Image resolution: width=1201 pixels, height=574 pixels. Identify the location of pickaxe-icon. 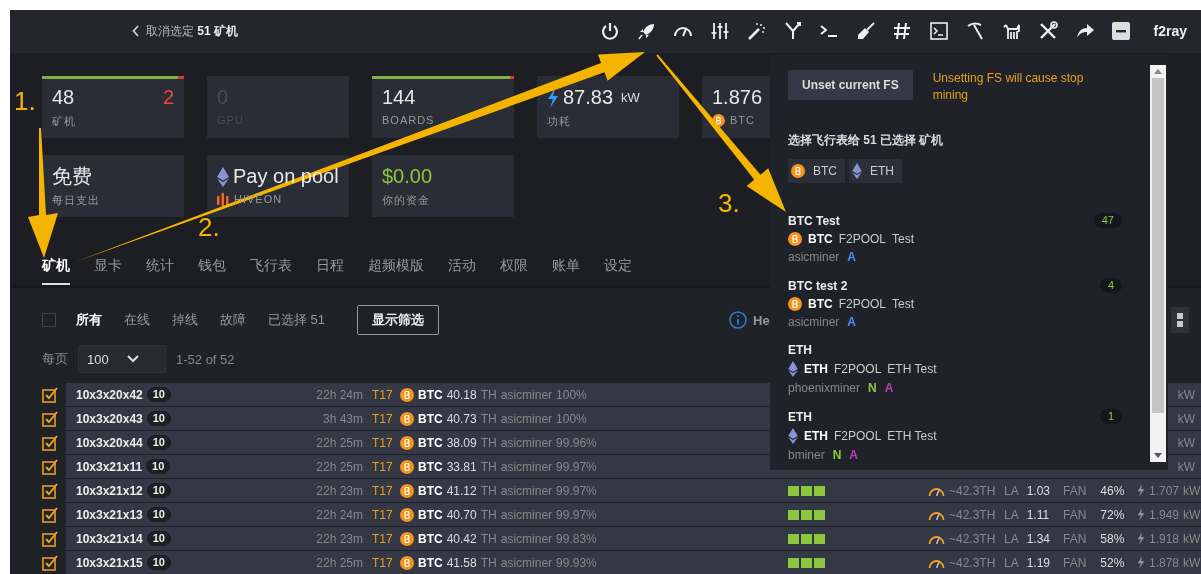
(975, 31).